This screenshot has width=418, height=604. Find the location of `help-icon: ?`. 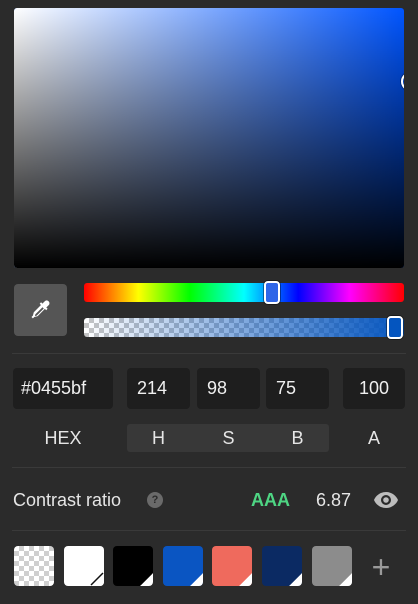

help-icon: ? is located at coordinates (155, 500).